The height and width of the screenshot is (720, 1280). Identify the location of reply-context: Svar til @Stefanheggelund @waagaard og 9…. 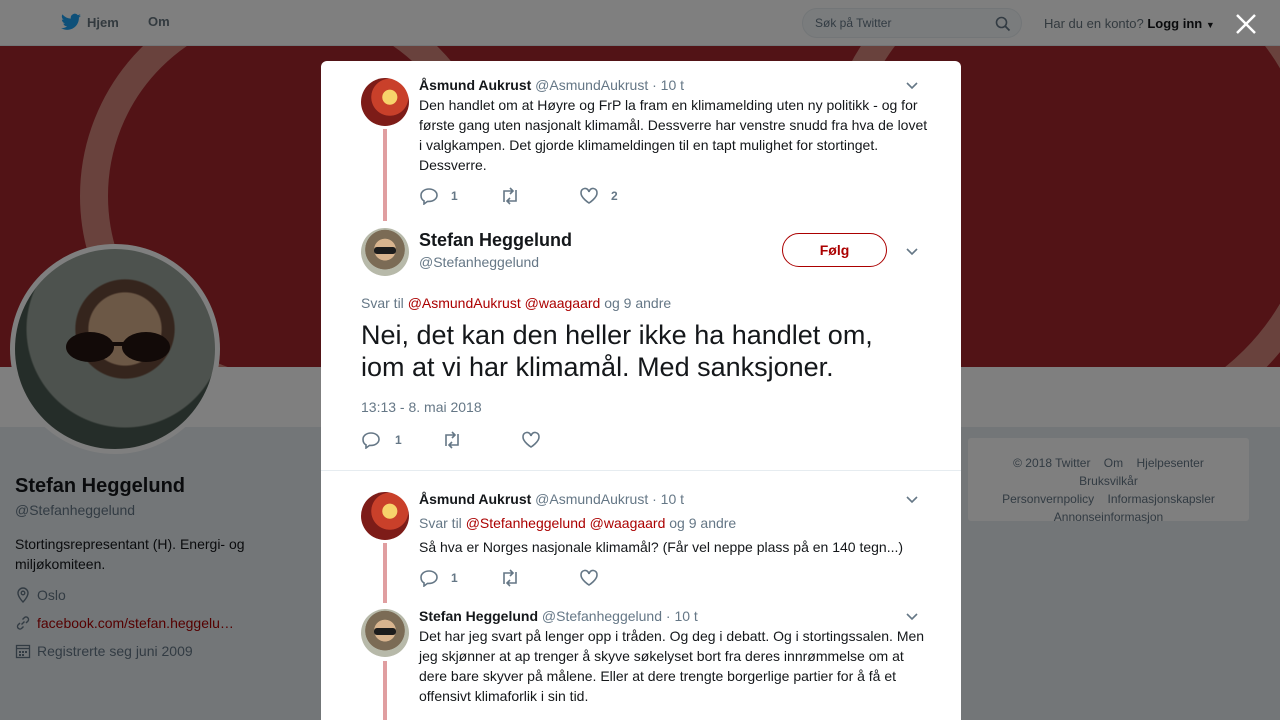
(577, 523).